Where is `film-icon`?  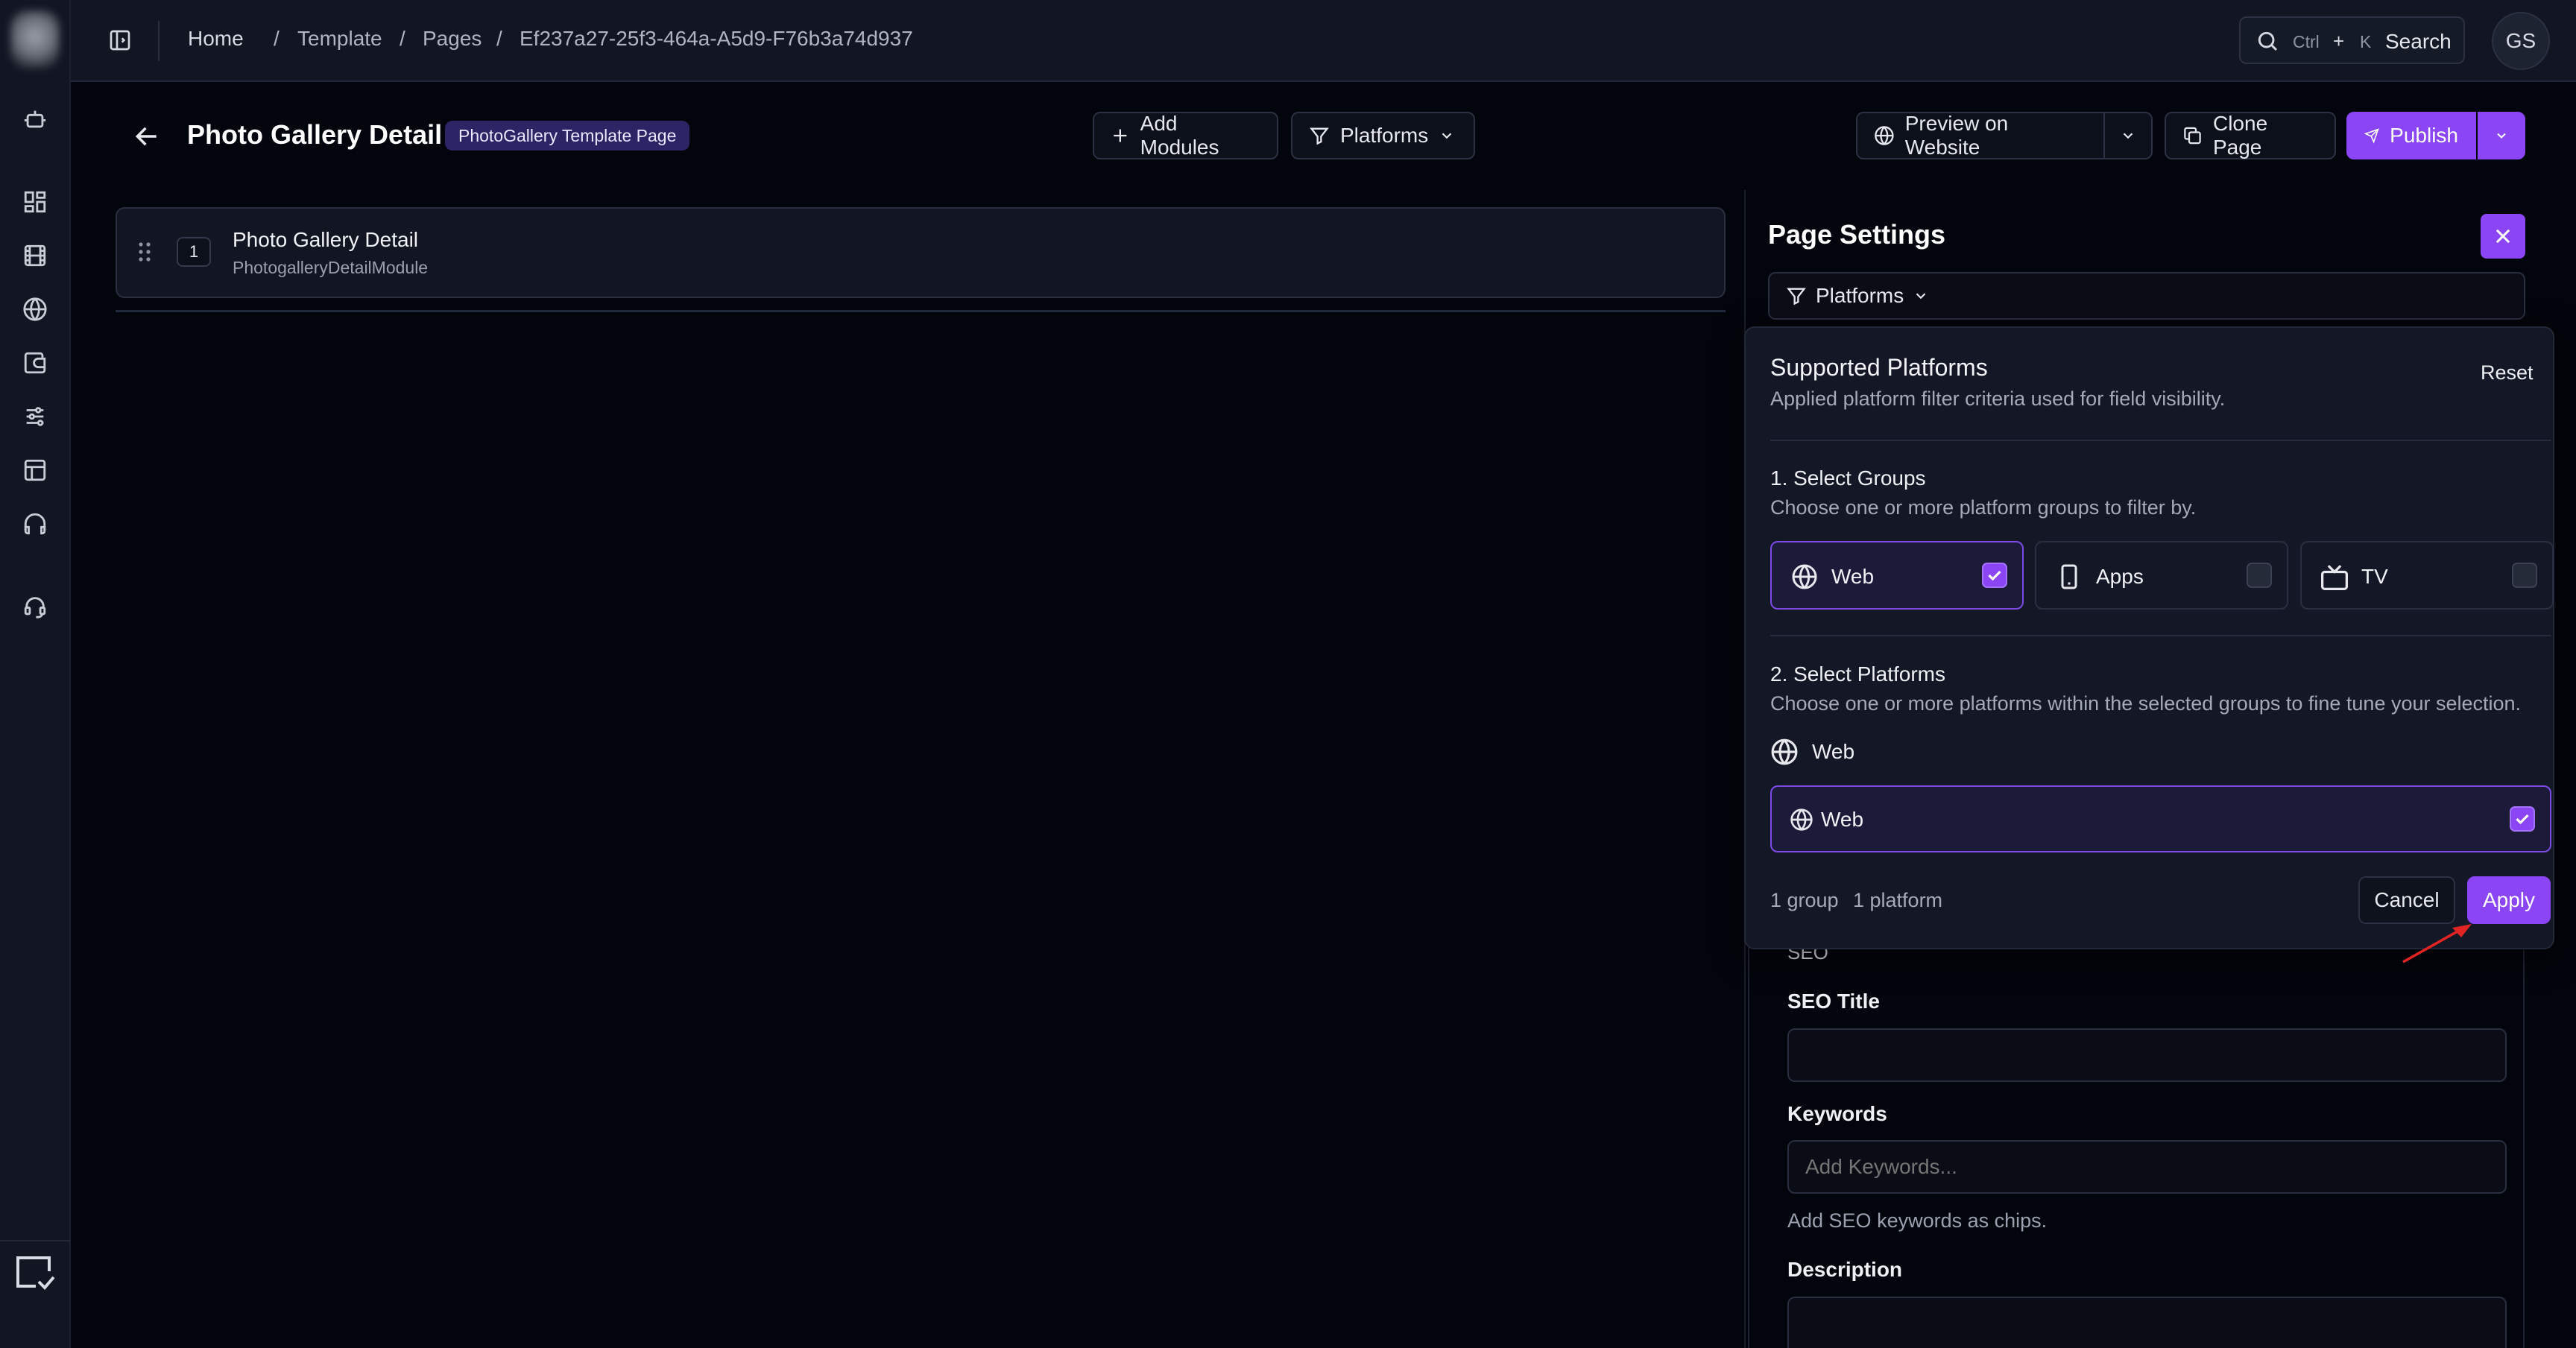
film-icon is located at coordinates (35, 256).